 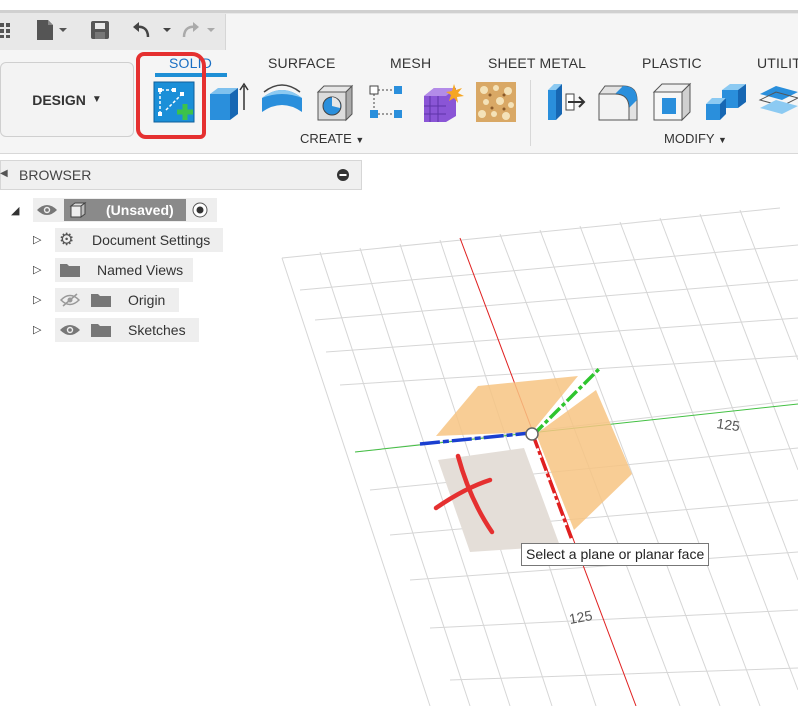 What do you see at coordinates (343, 177) in the screenshot?
I see `minimize-panel-icon` at bounding box center [343, 177].